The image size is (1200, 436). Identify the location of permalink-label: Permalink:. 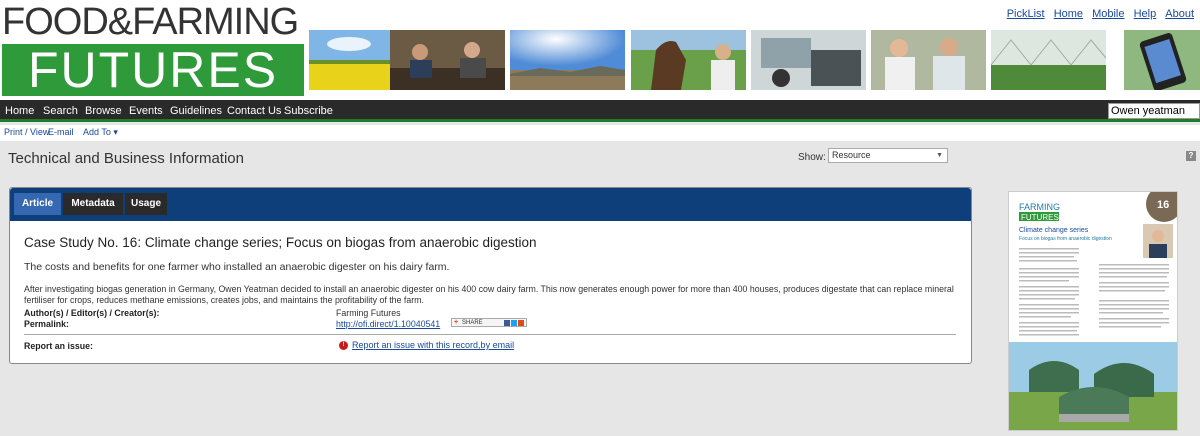
(46, 324).